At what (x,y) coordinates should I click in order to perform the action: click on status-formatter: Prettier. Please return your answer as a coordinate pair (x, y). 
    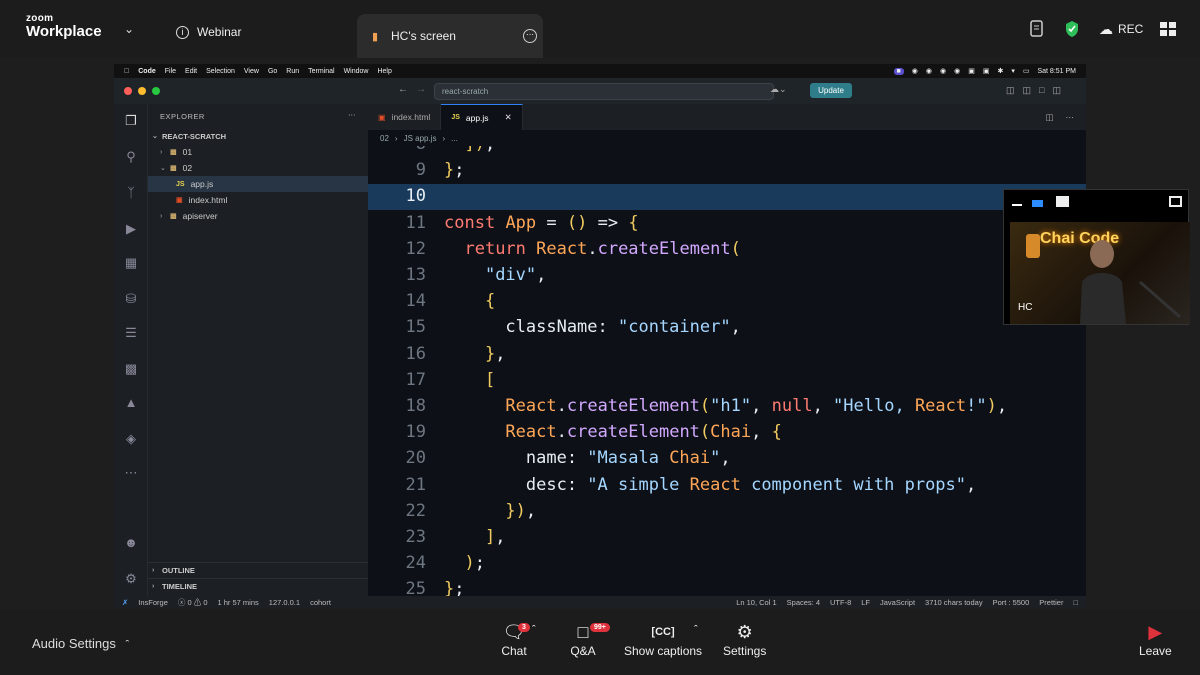
    Looking at the image, I should click on (1051, 602).